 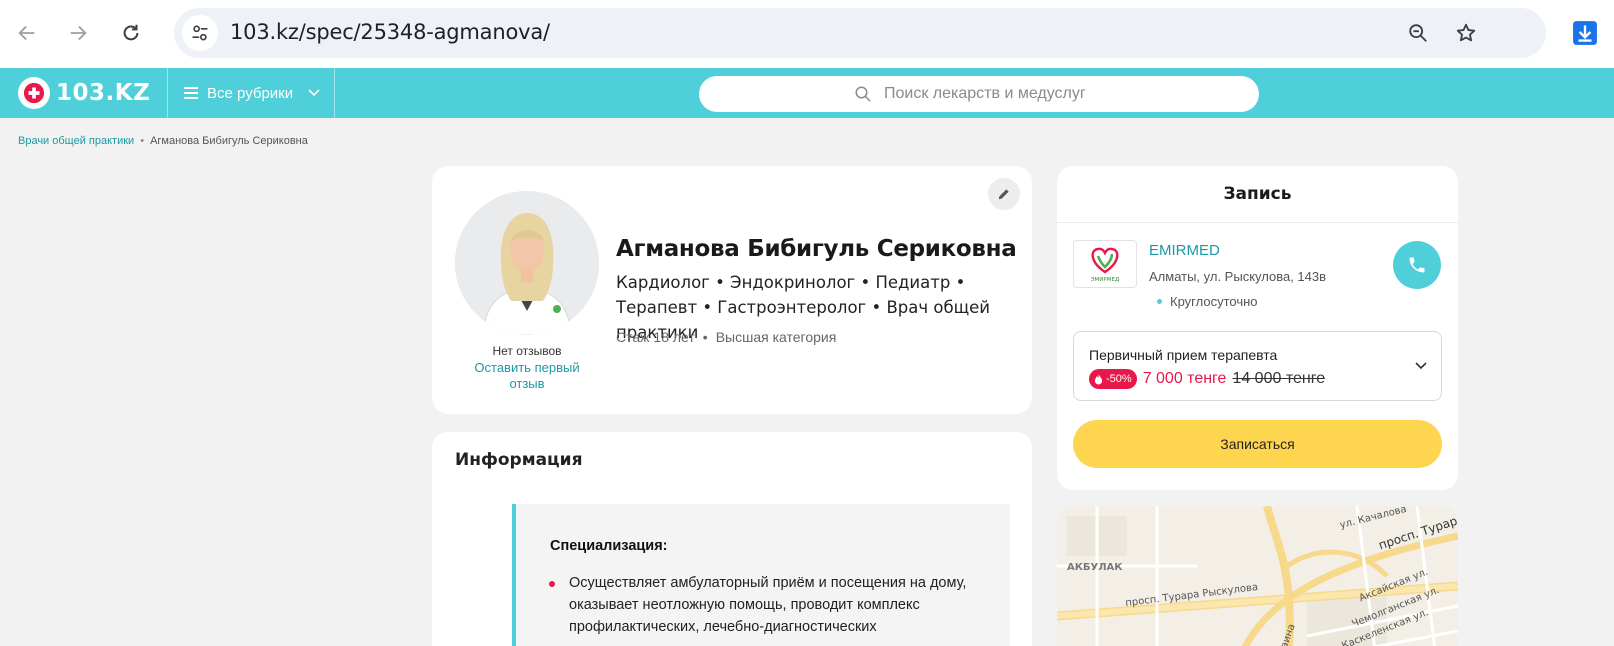 What do you see at coordinates (527, 376) in the screenshot?
I see `leave-review-link: Оставить первый отзыв` at bounding box center [527, 376].